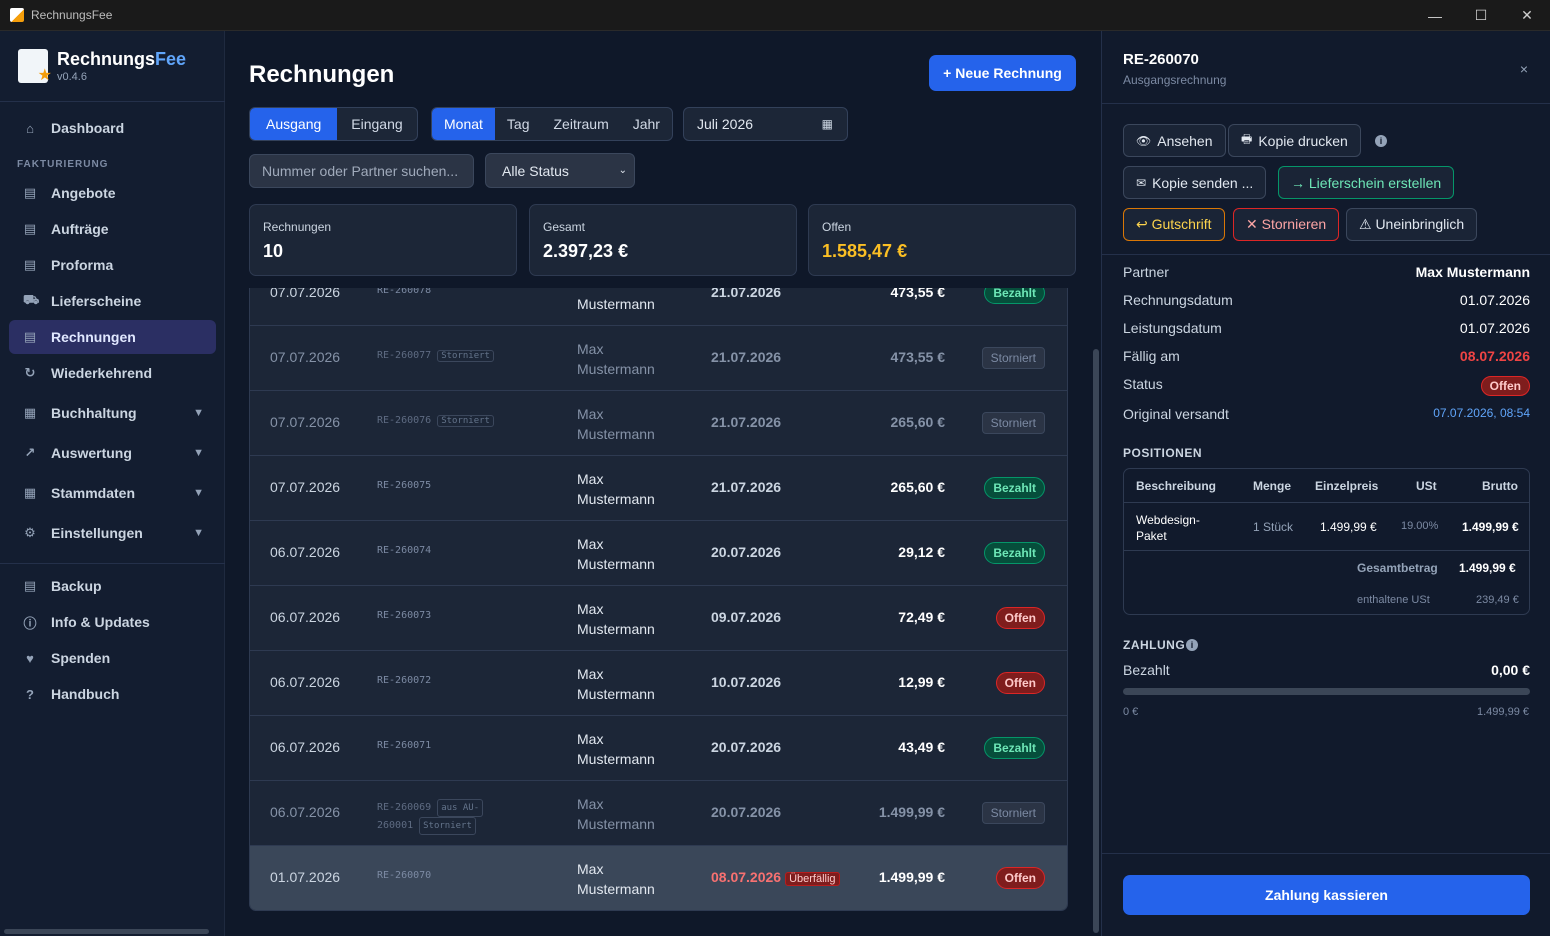 This screenshot has height=936, width=1550. I want to click on sidebar-item-spenden: ♥ Spenden, so click(112, 658).